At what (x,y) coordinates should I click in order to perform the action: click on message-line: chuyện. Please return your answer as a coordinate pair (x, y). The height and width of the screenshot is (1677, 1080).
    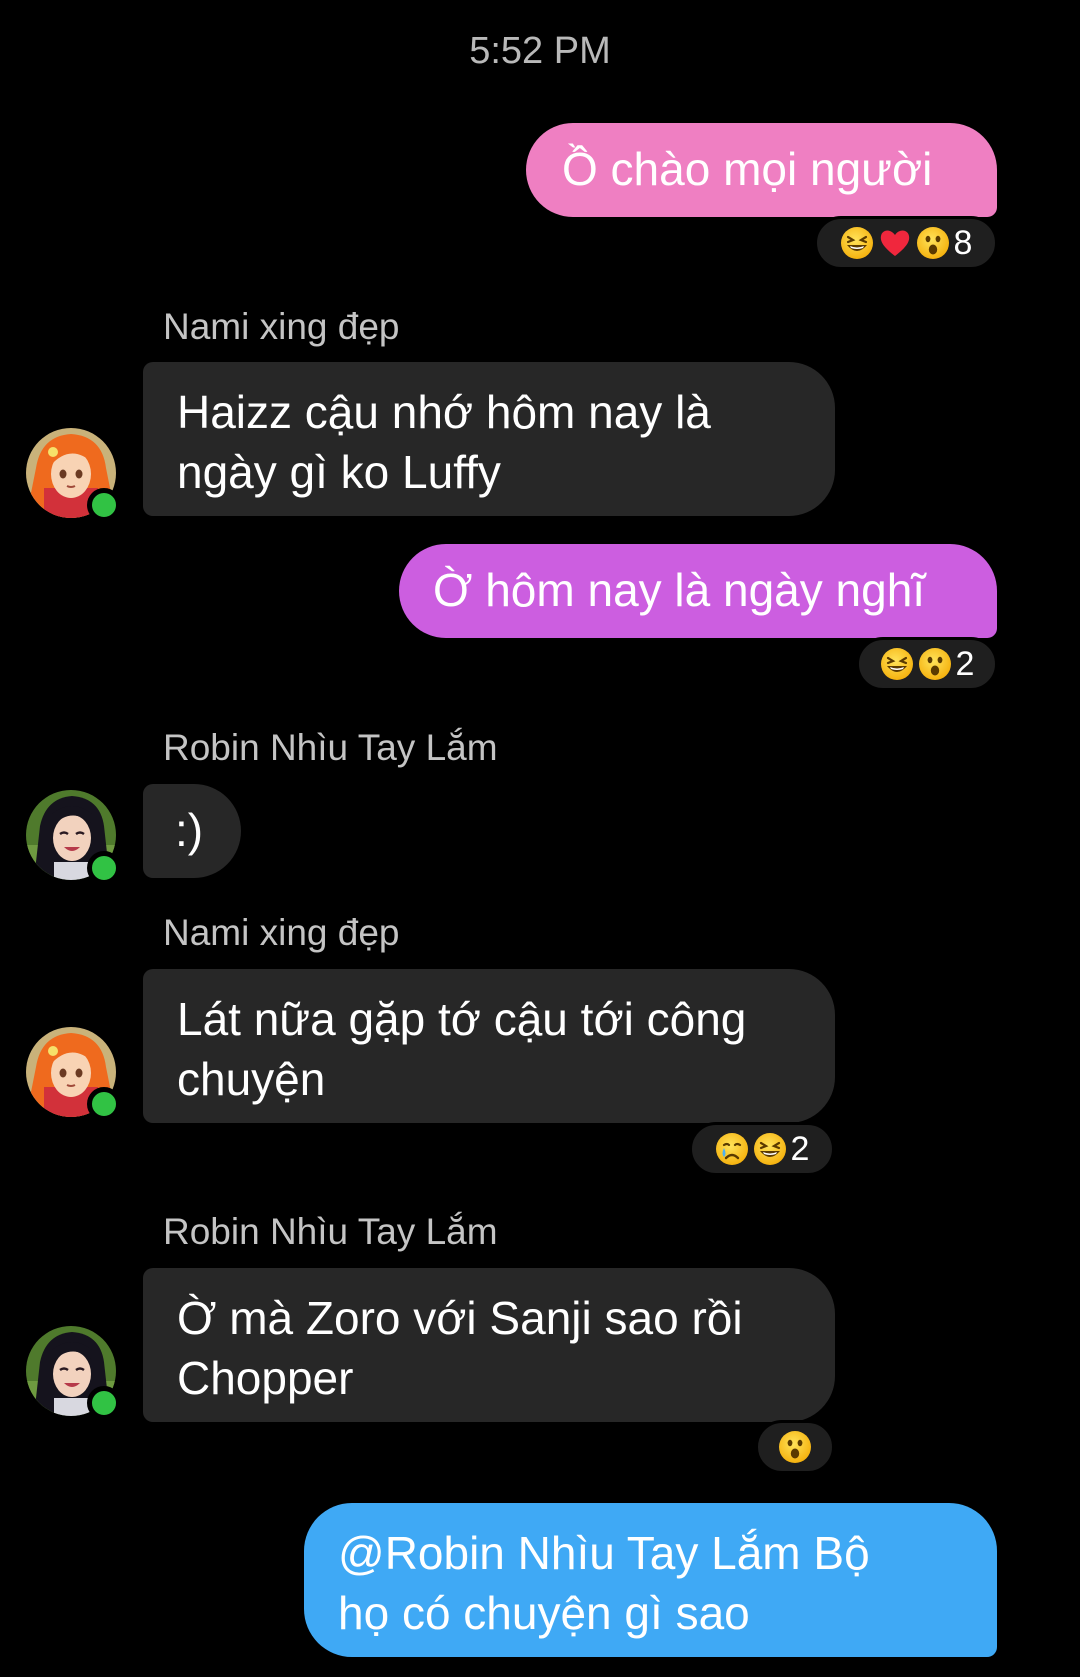
    Looking at the image, I should click on (251, 1079).